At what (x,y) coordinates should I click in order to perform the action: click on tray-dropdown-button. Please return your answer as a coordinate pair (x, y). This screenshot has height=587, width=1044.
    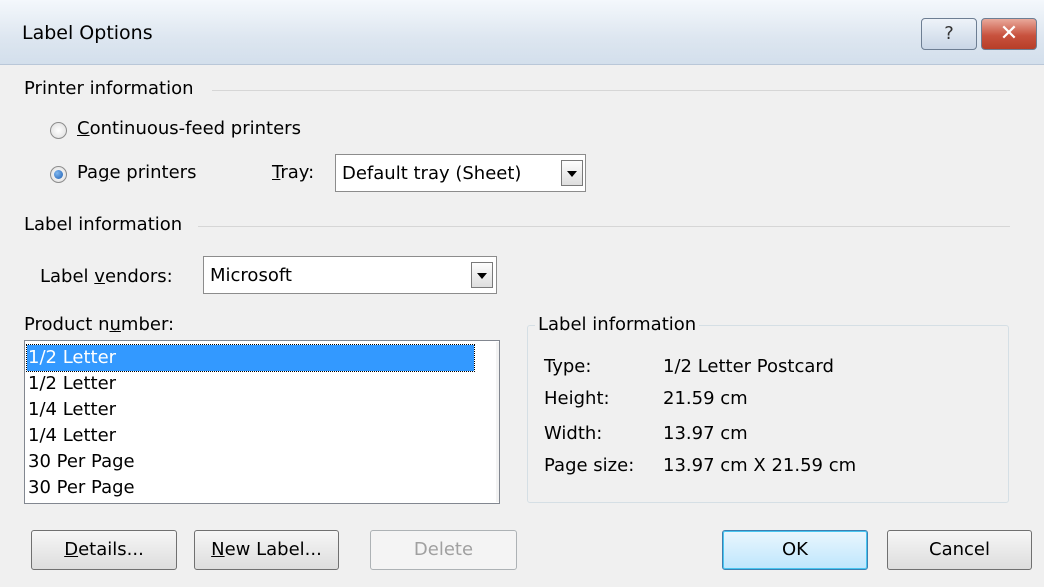
    Looking at the image, I should click on (572, 173).